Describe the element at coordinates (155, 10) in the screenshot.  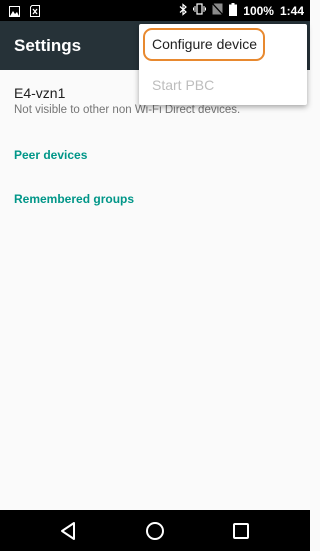
I see `status-bar: 100% 1:44` at that location.